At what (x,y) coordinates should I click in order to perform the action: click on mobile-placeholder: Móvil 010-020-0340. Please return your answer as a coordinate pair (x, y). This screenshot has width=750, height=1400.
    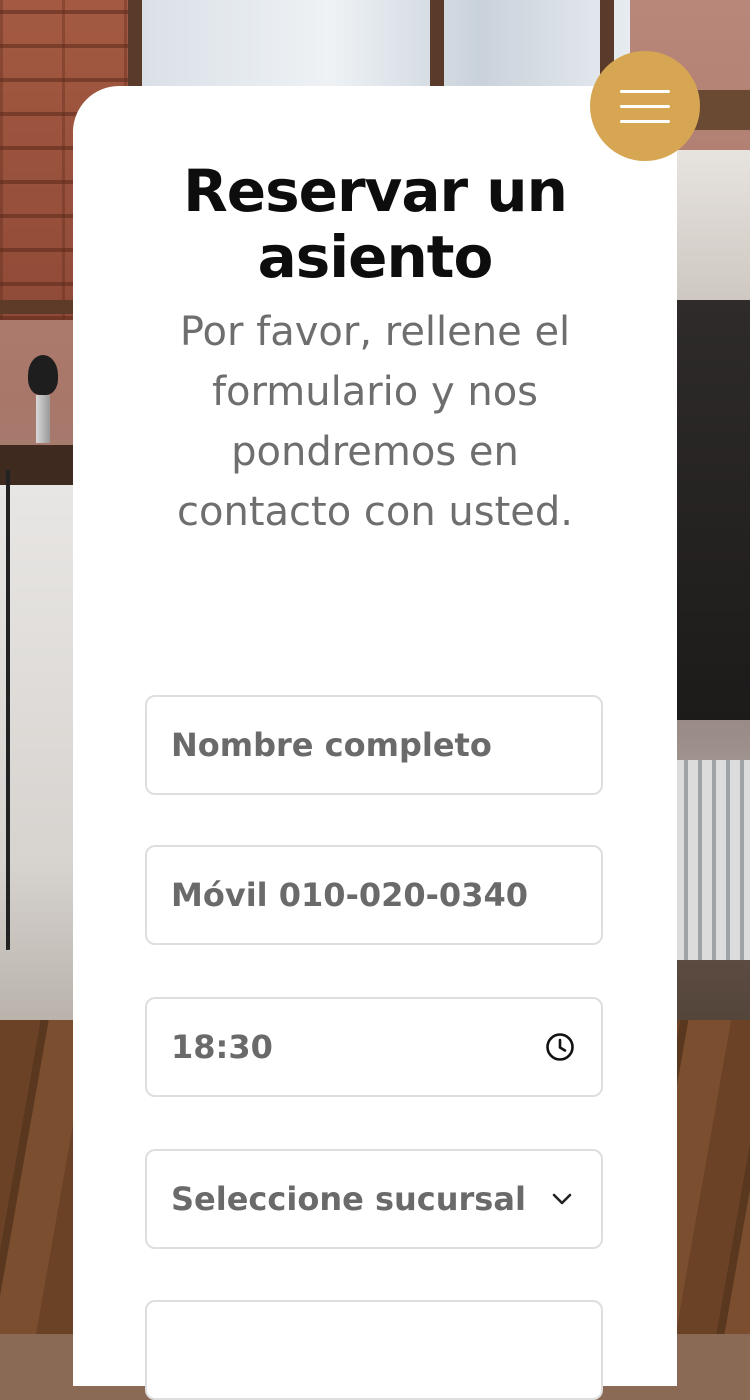
    Looking at the image, I should click on (349, 895).